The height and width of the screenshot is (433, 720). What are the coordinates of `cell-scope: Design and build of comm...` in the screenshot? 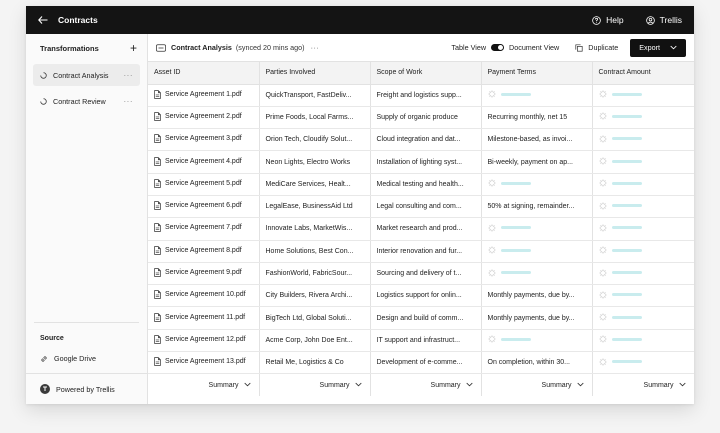 It's located at (426, 318).